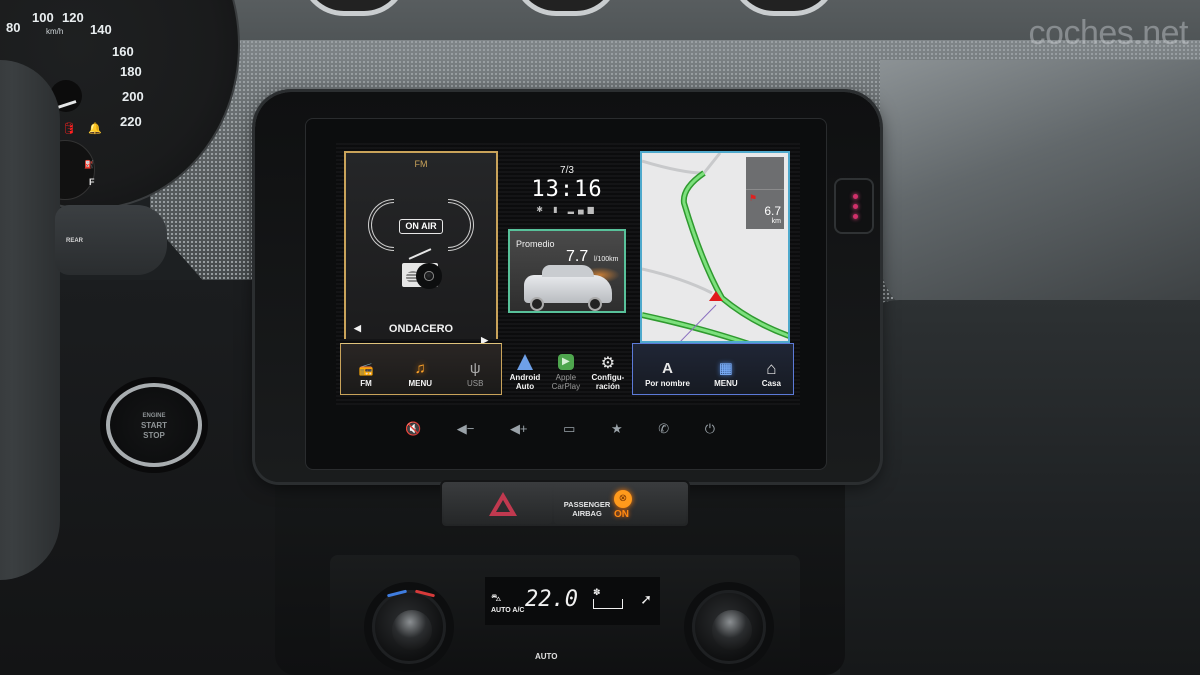 The height and width of the screenshot is (675, 1200). What do you see at coordinates (567, 189) in the screenshot?
I see `time-display: 13:16` at bounding box center [567, 189].